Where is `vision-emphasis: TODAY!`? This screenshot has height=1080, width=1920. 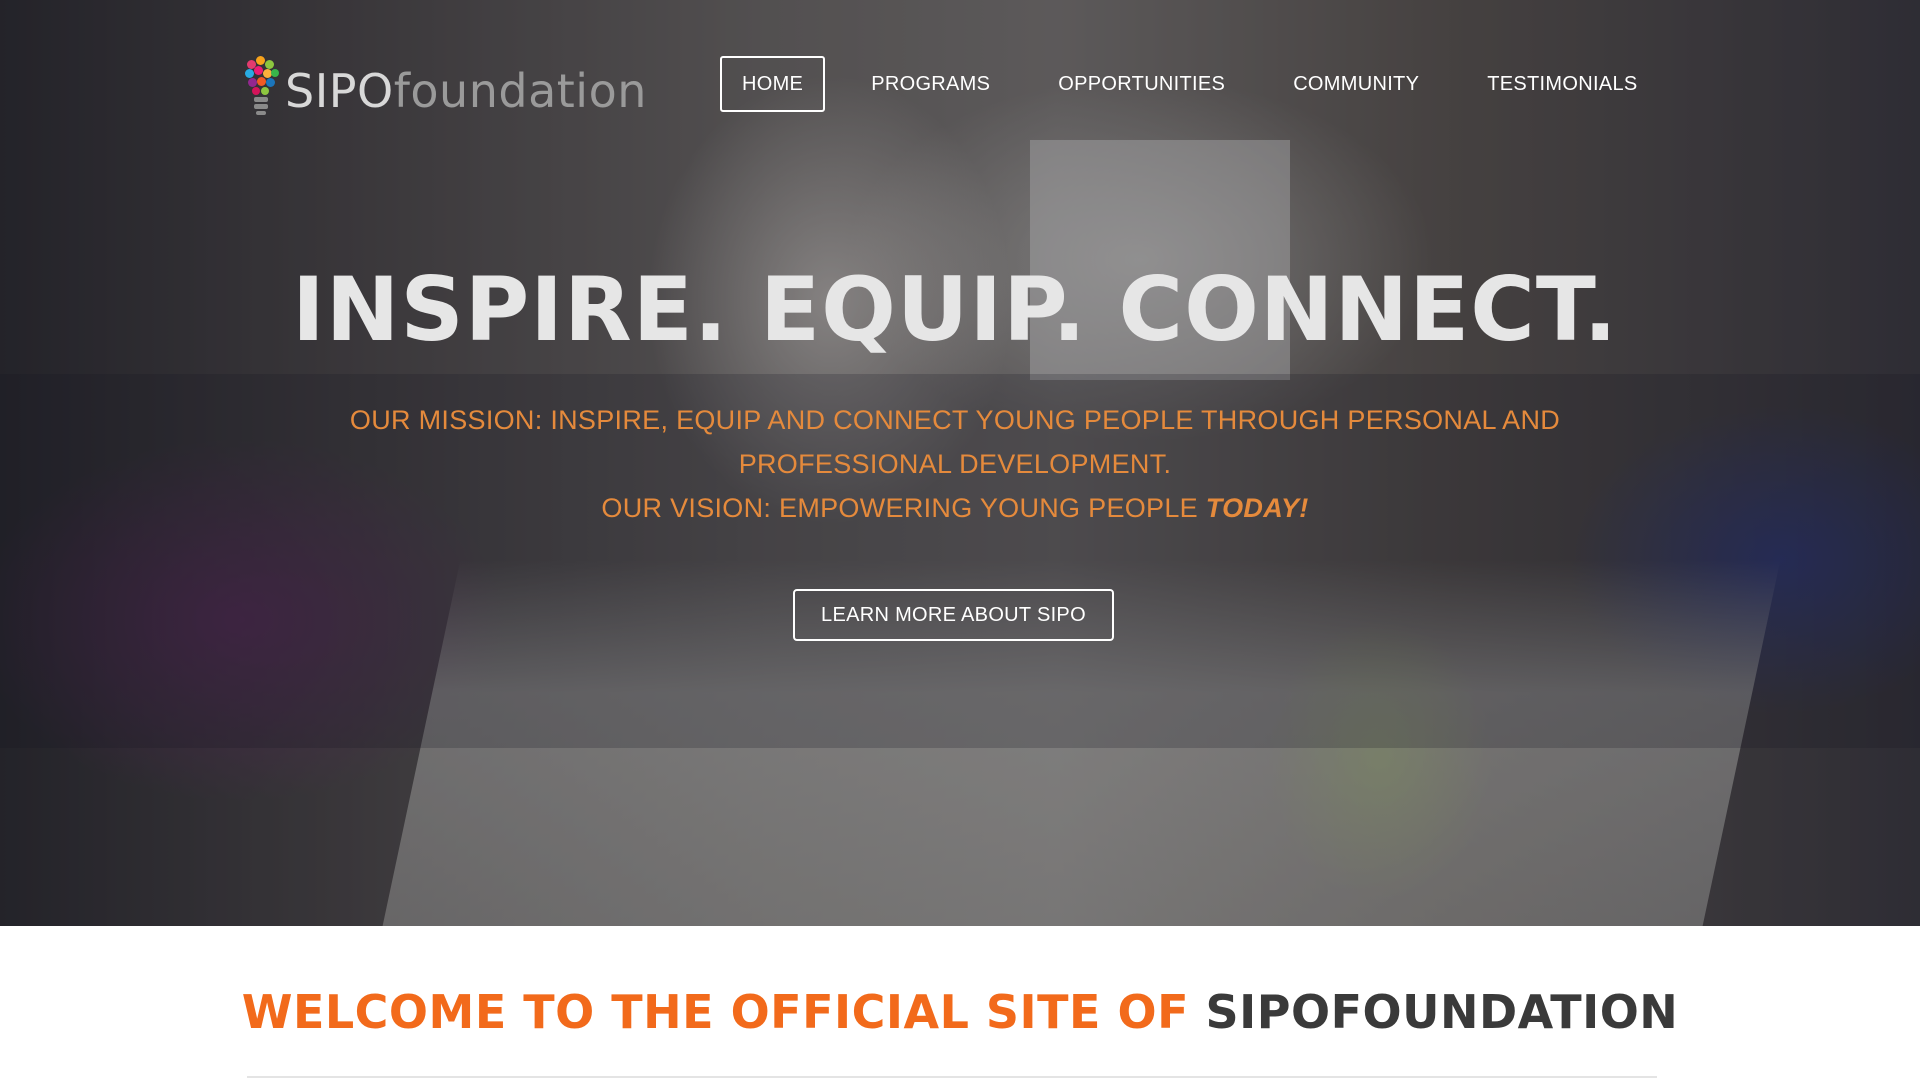
vision-emphasis: TODAY! is located at coordinates (1257, 508).